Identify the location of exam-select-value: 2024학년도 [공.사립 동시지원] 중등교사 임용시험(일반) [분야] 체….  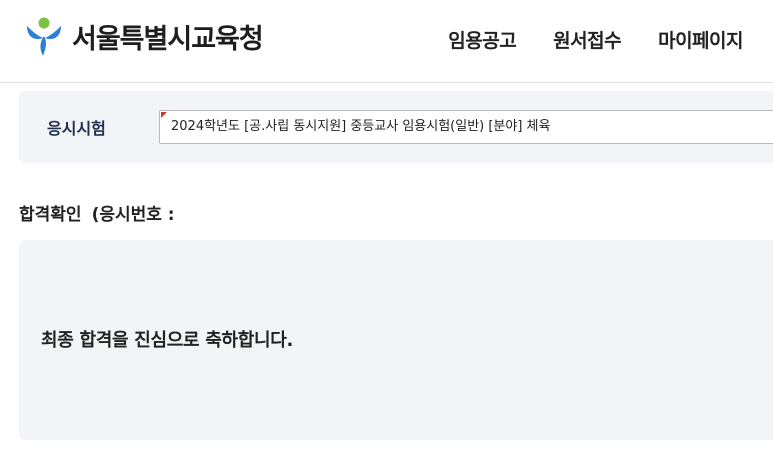
(361, 126).